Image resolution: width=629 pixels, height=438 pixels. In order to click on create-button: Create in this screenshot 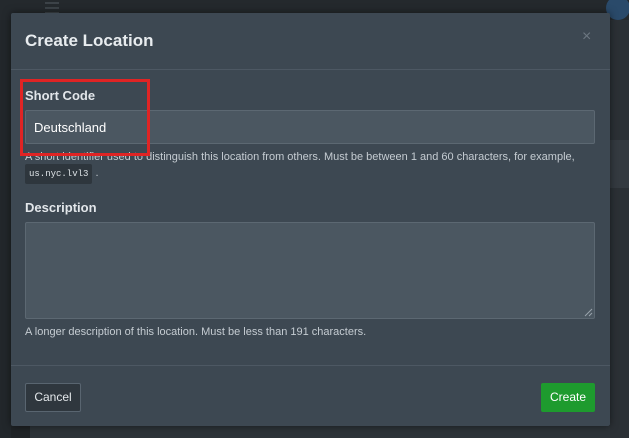, I will do `click(568, 397)`.